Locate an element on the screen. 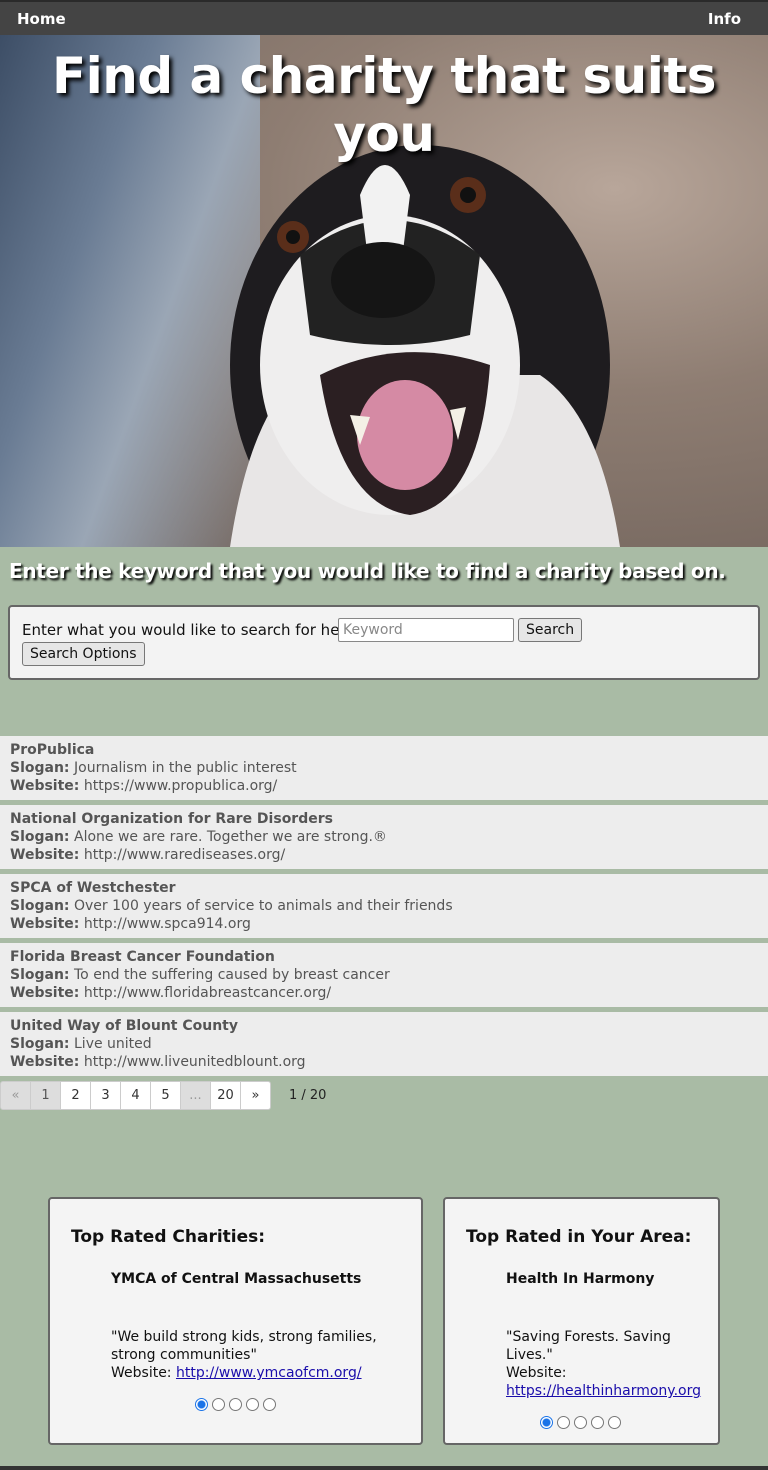  result-slogan: Journalism in the public interest is located at coordinates (185, 768).